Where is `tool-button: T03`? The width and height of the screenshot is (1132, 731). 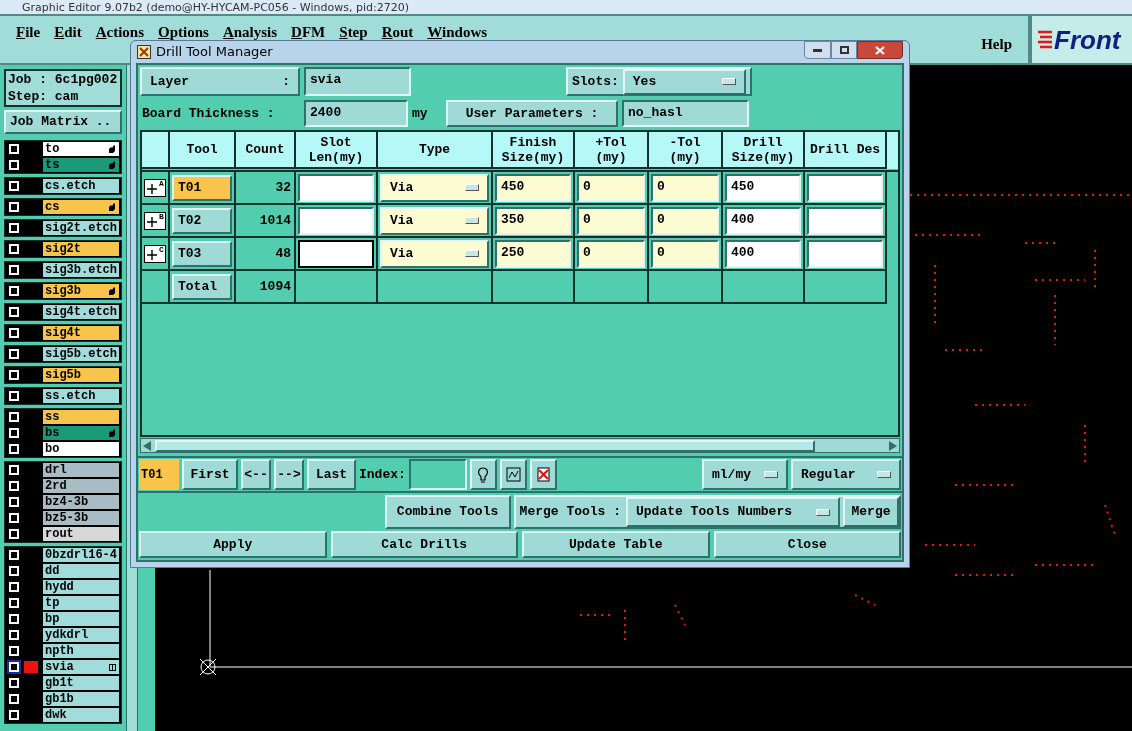 tool-button: T03 is located at coordinates (202, 253).